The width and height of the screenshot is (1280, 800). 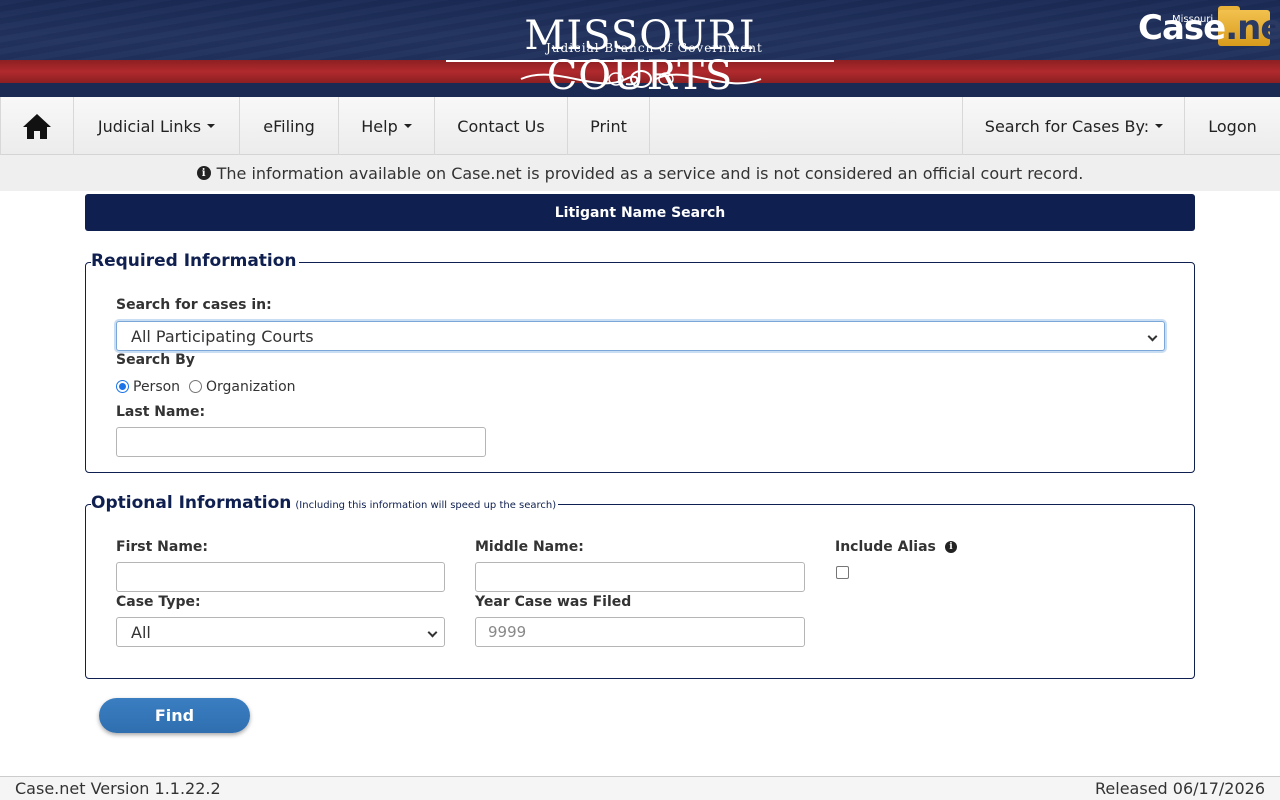 What do you see at coordinates (1067, 126) in the screenshot?
I see `nav-search-for-cases-by-label: Search for Cases By:` at bounding box center [1067, 126].